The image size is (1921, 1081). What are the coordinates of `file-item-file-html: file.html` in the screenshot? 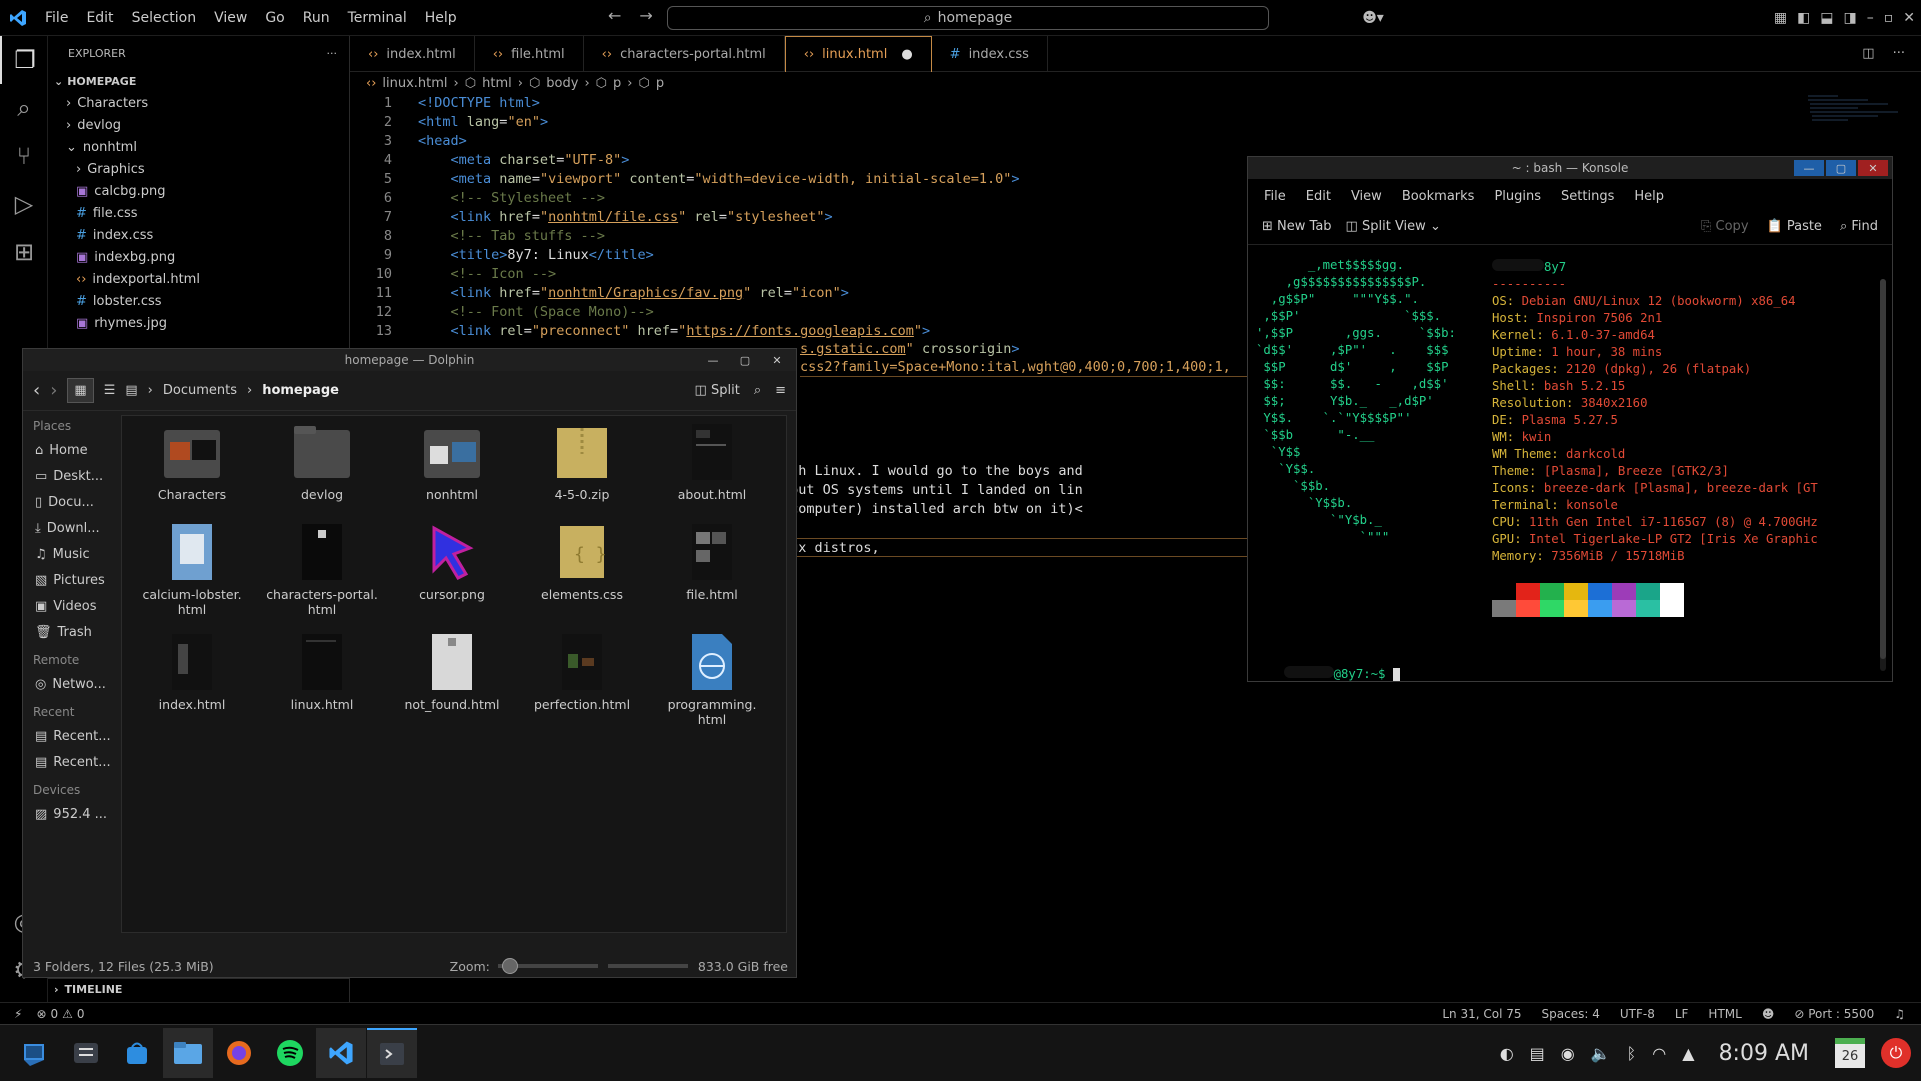 It's located at (712, 563).